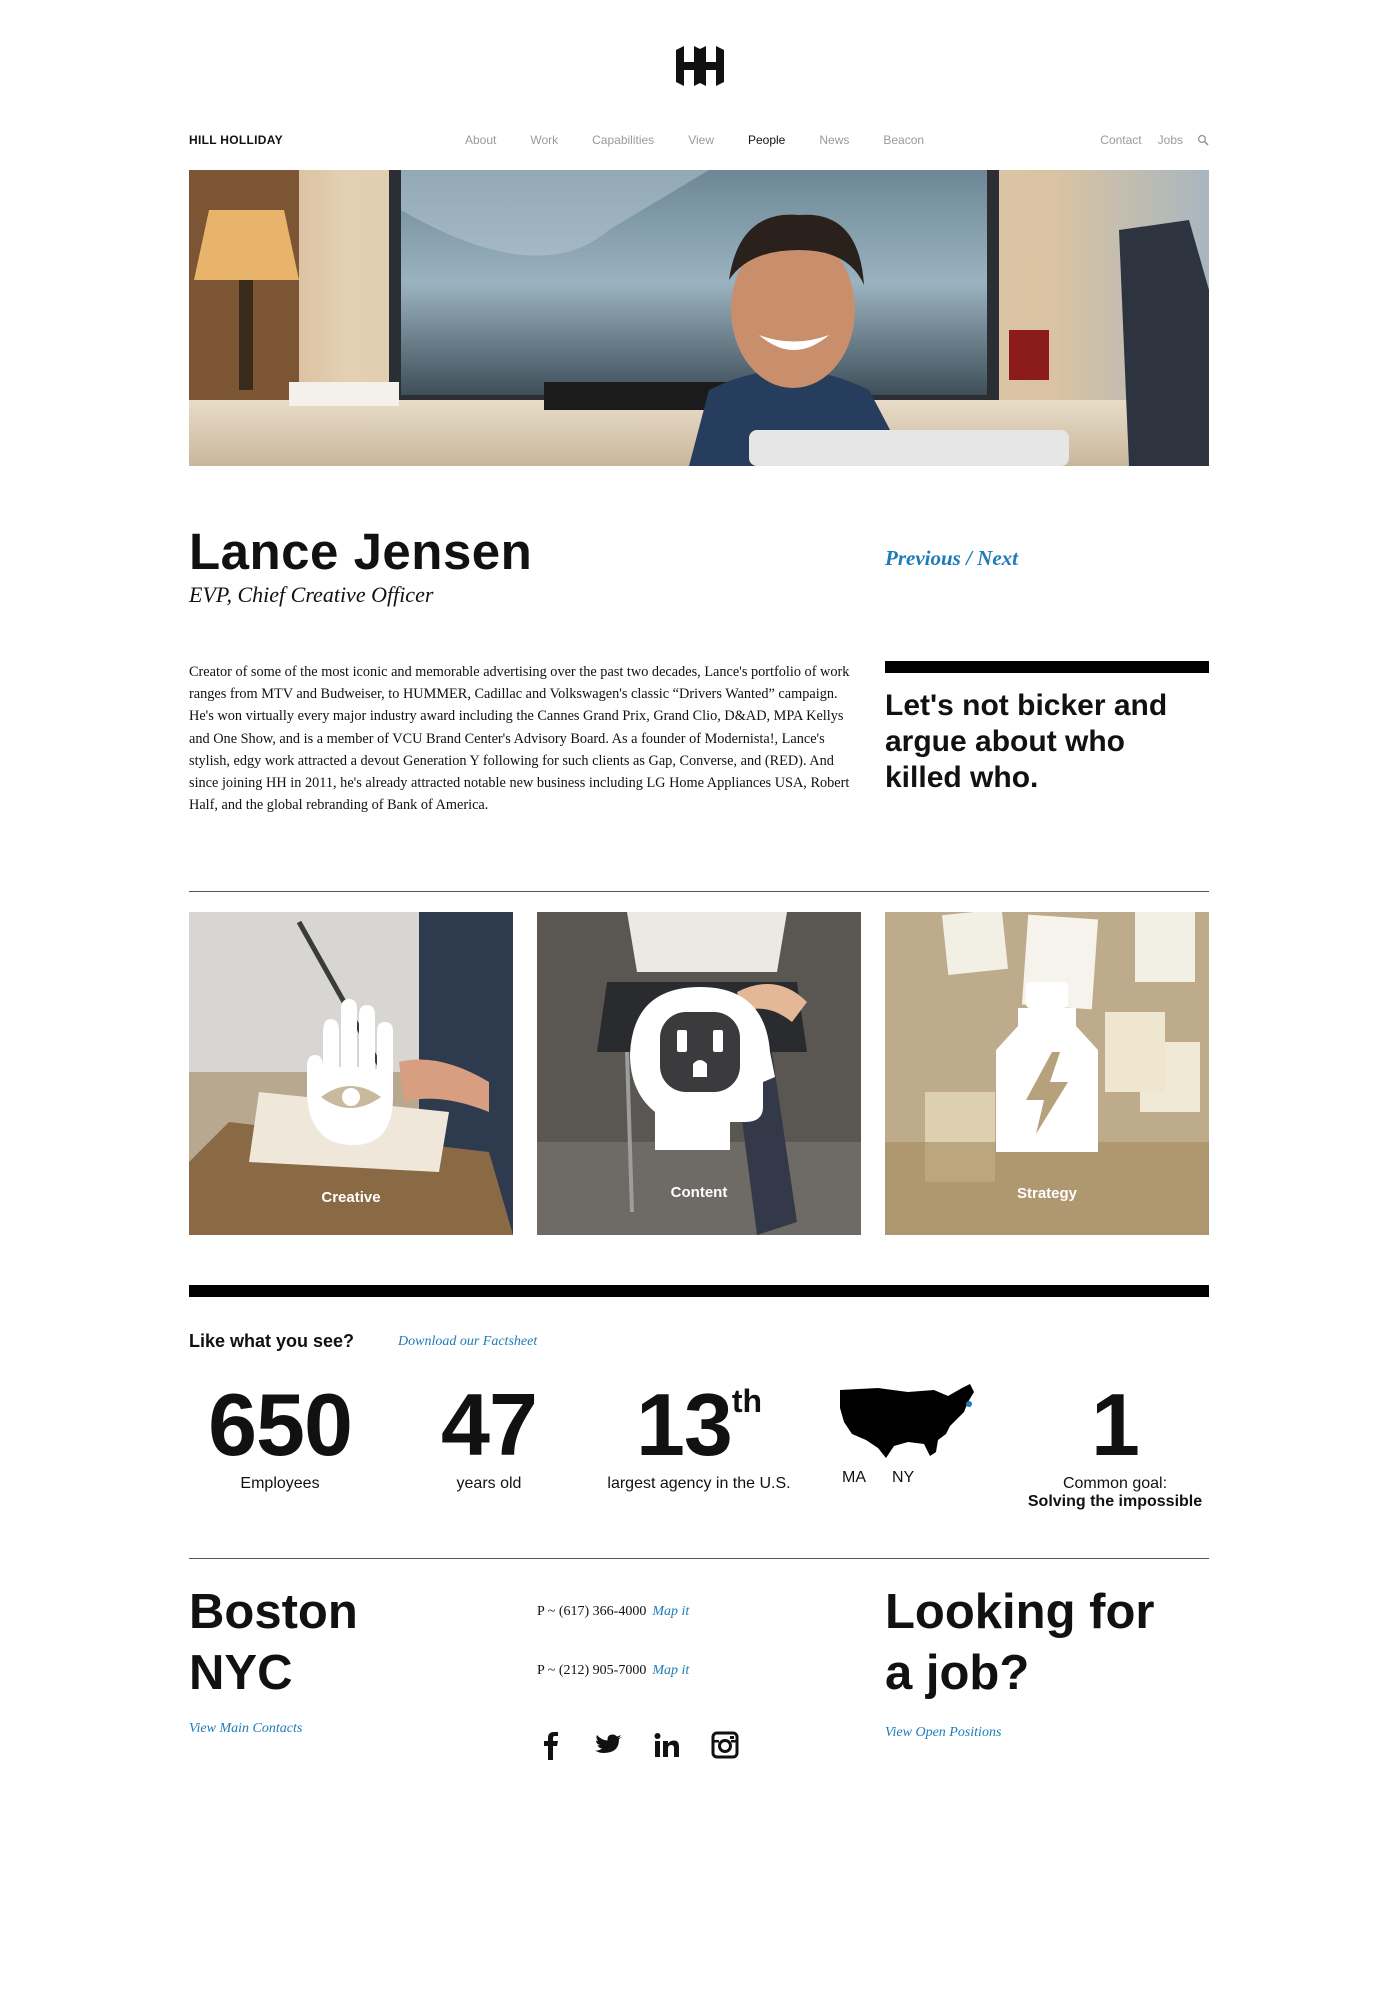  I want to click on location-ma: MA, so click(854, 1477).